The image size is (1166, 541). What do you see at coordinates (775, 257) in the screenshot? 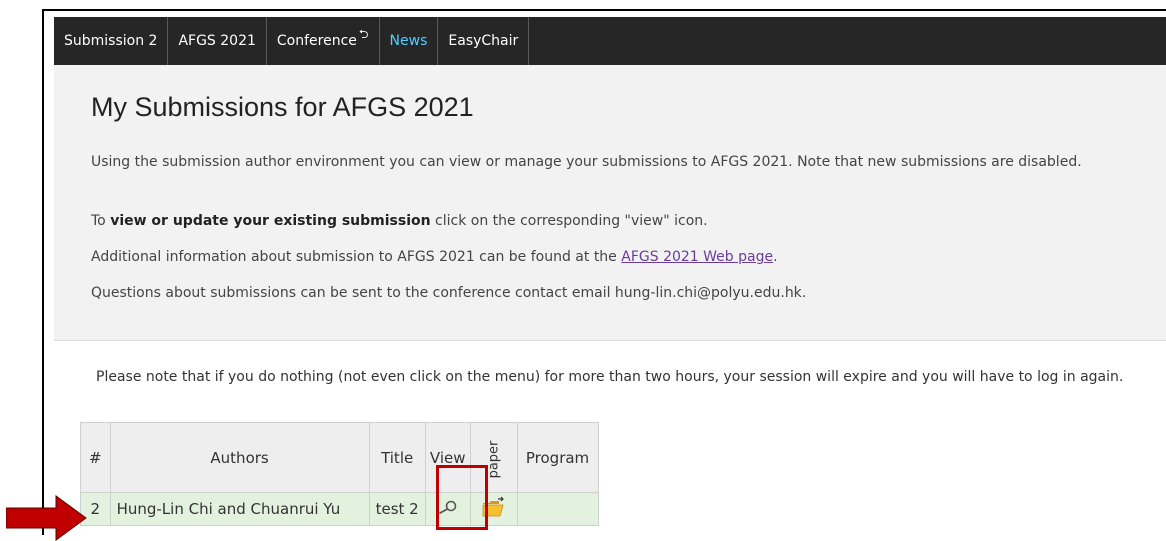
I see `additional-info-suffix: .` at bounding box center [775, 257].